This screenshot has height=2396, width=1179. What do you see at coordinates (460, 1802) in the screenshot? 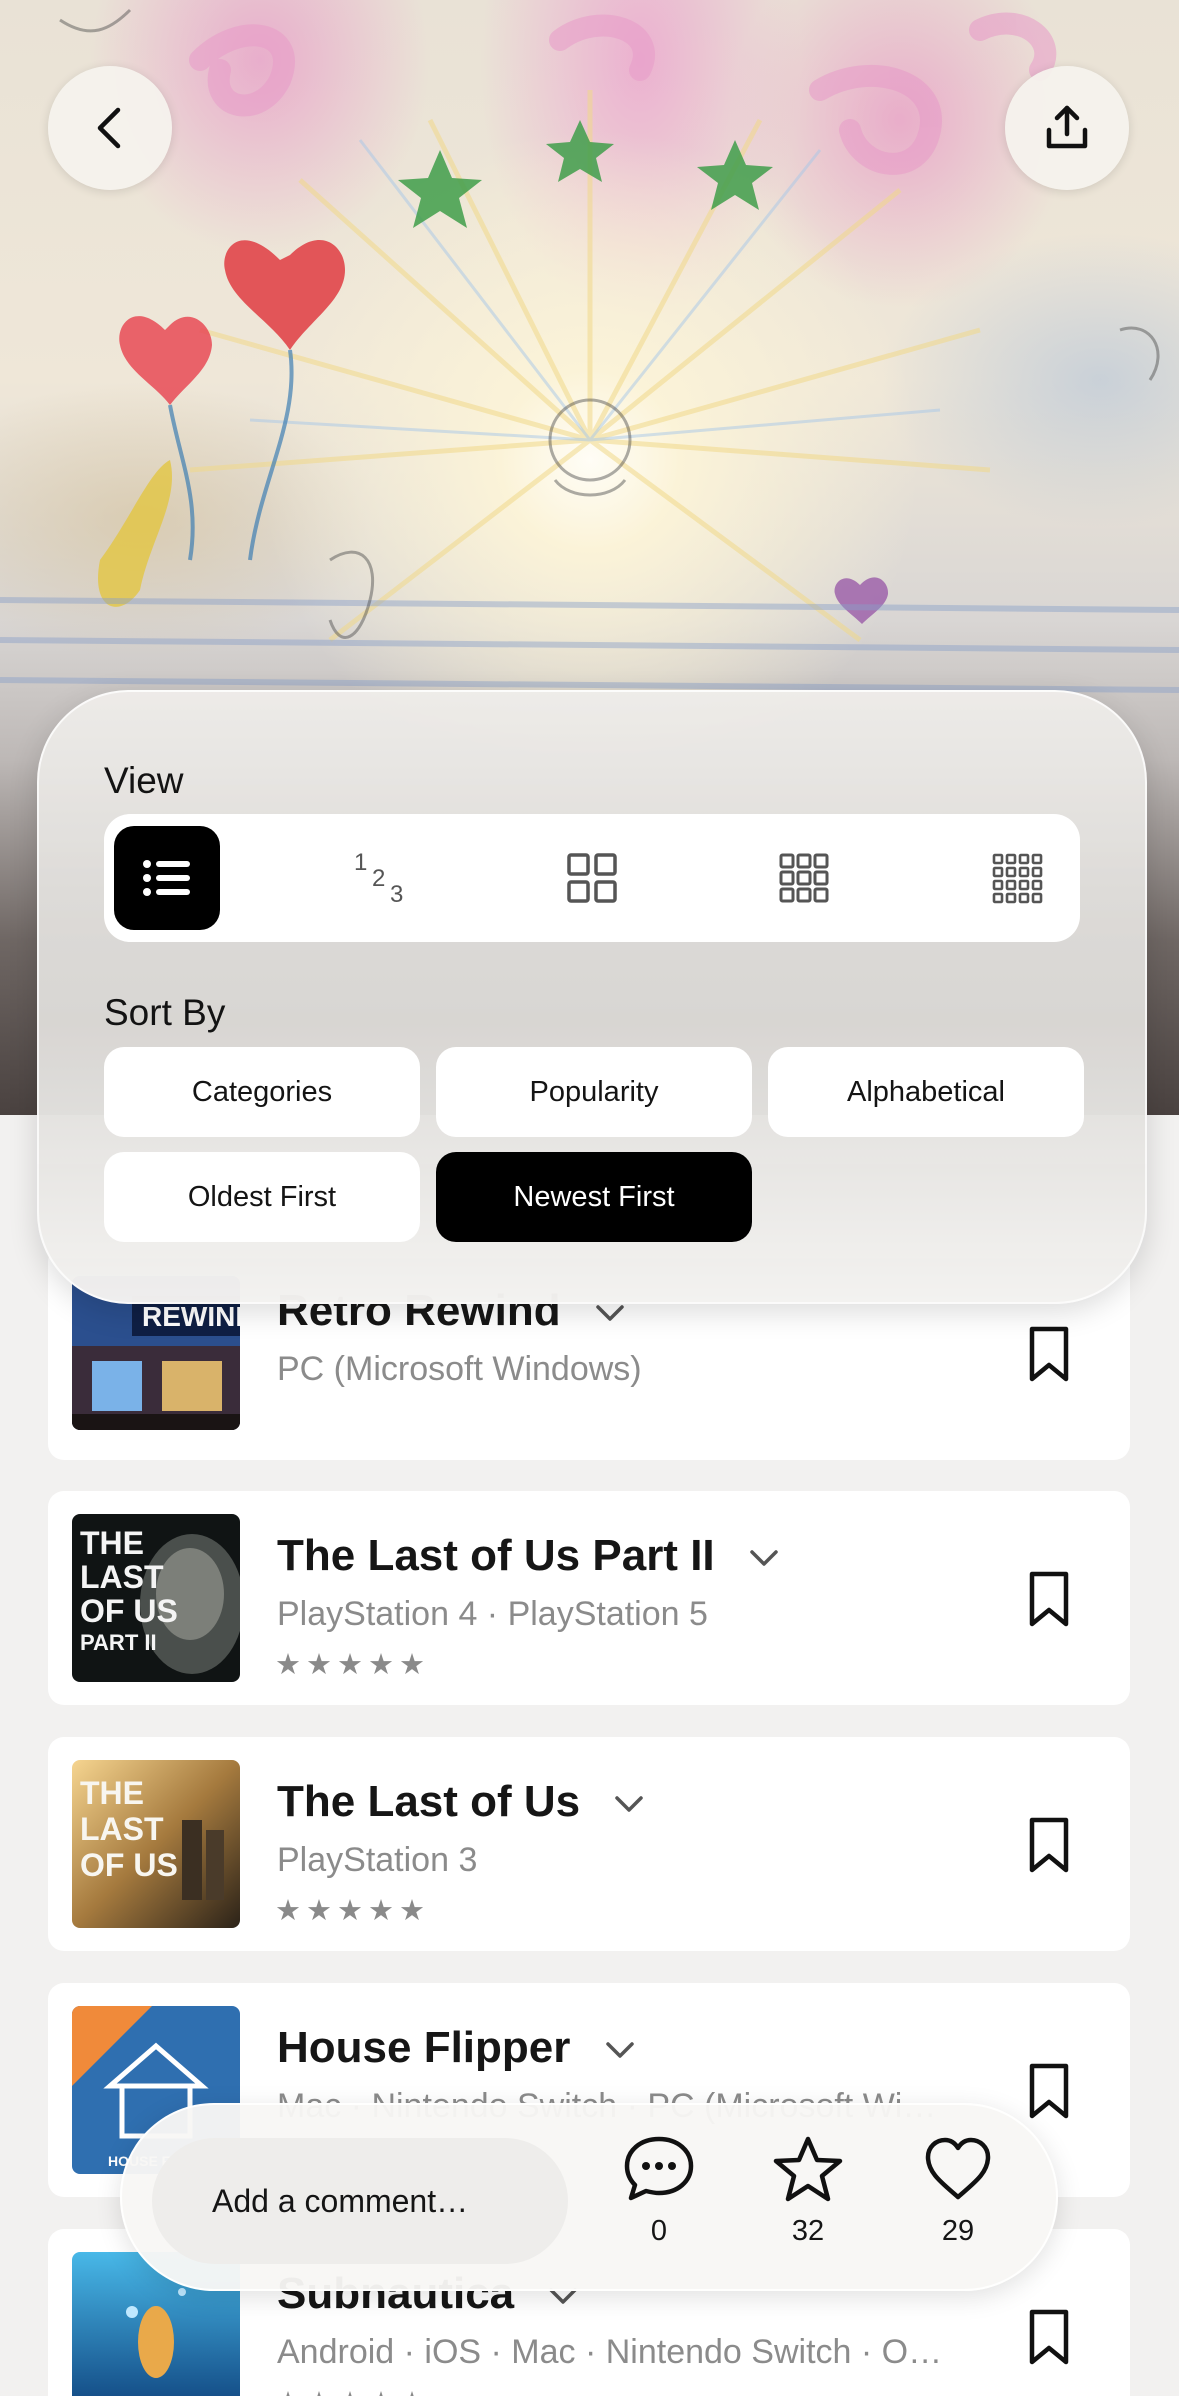
I see `game-title: The Last of Us` at bounding box center [460, 1802].